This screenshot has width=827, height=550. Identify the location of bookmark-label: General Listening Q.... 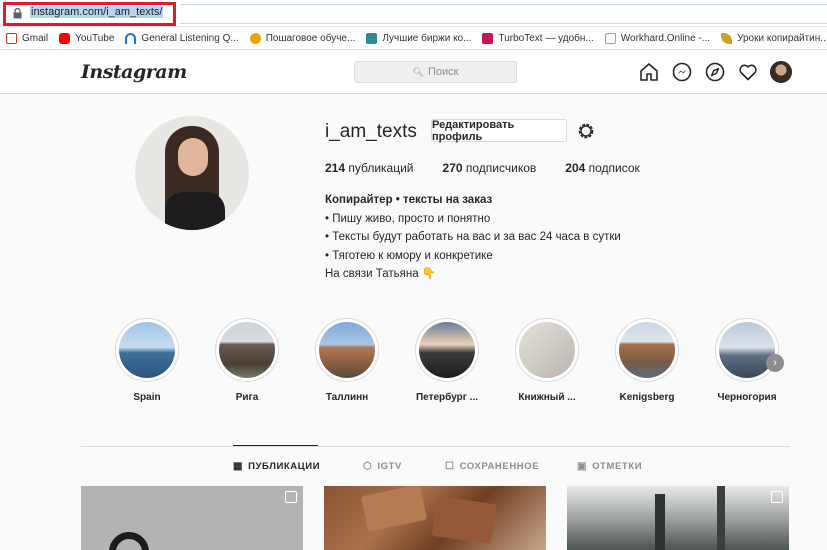
(190, 38).